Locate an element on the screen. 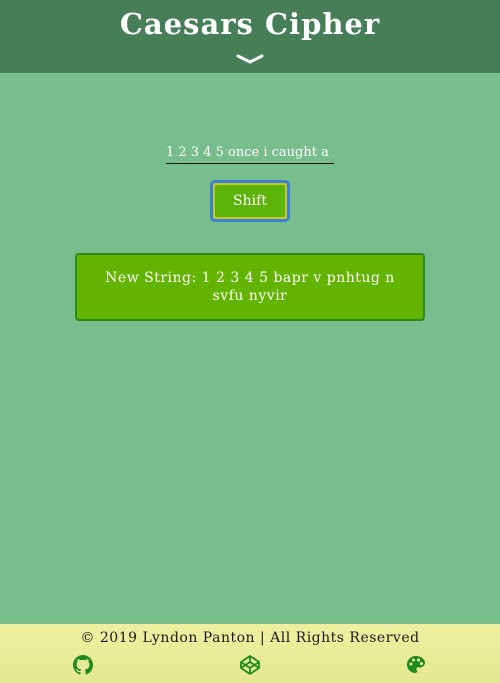 The image size is (500, 683). chevron-down-icon is located at coordinates (250, 59).